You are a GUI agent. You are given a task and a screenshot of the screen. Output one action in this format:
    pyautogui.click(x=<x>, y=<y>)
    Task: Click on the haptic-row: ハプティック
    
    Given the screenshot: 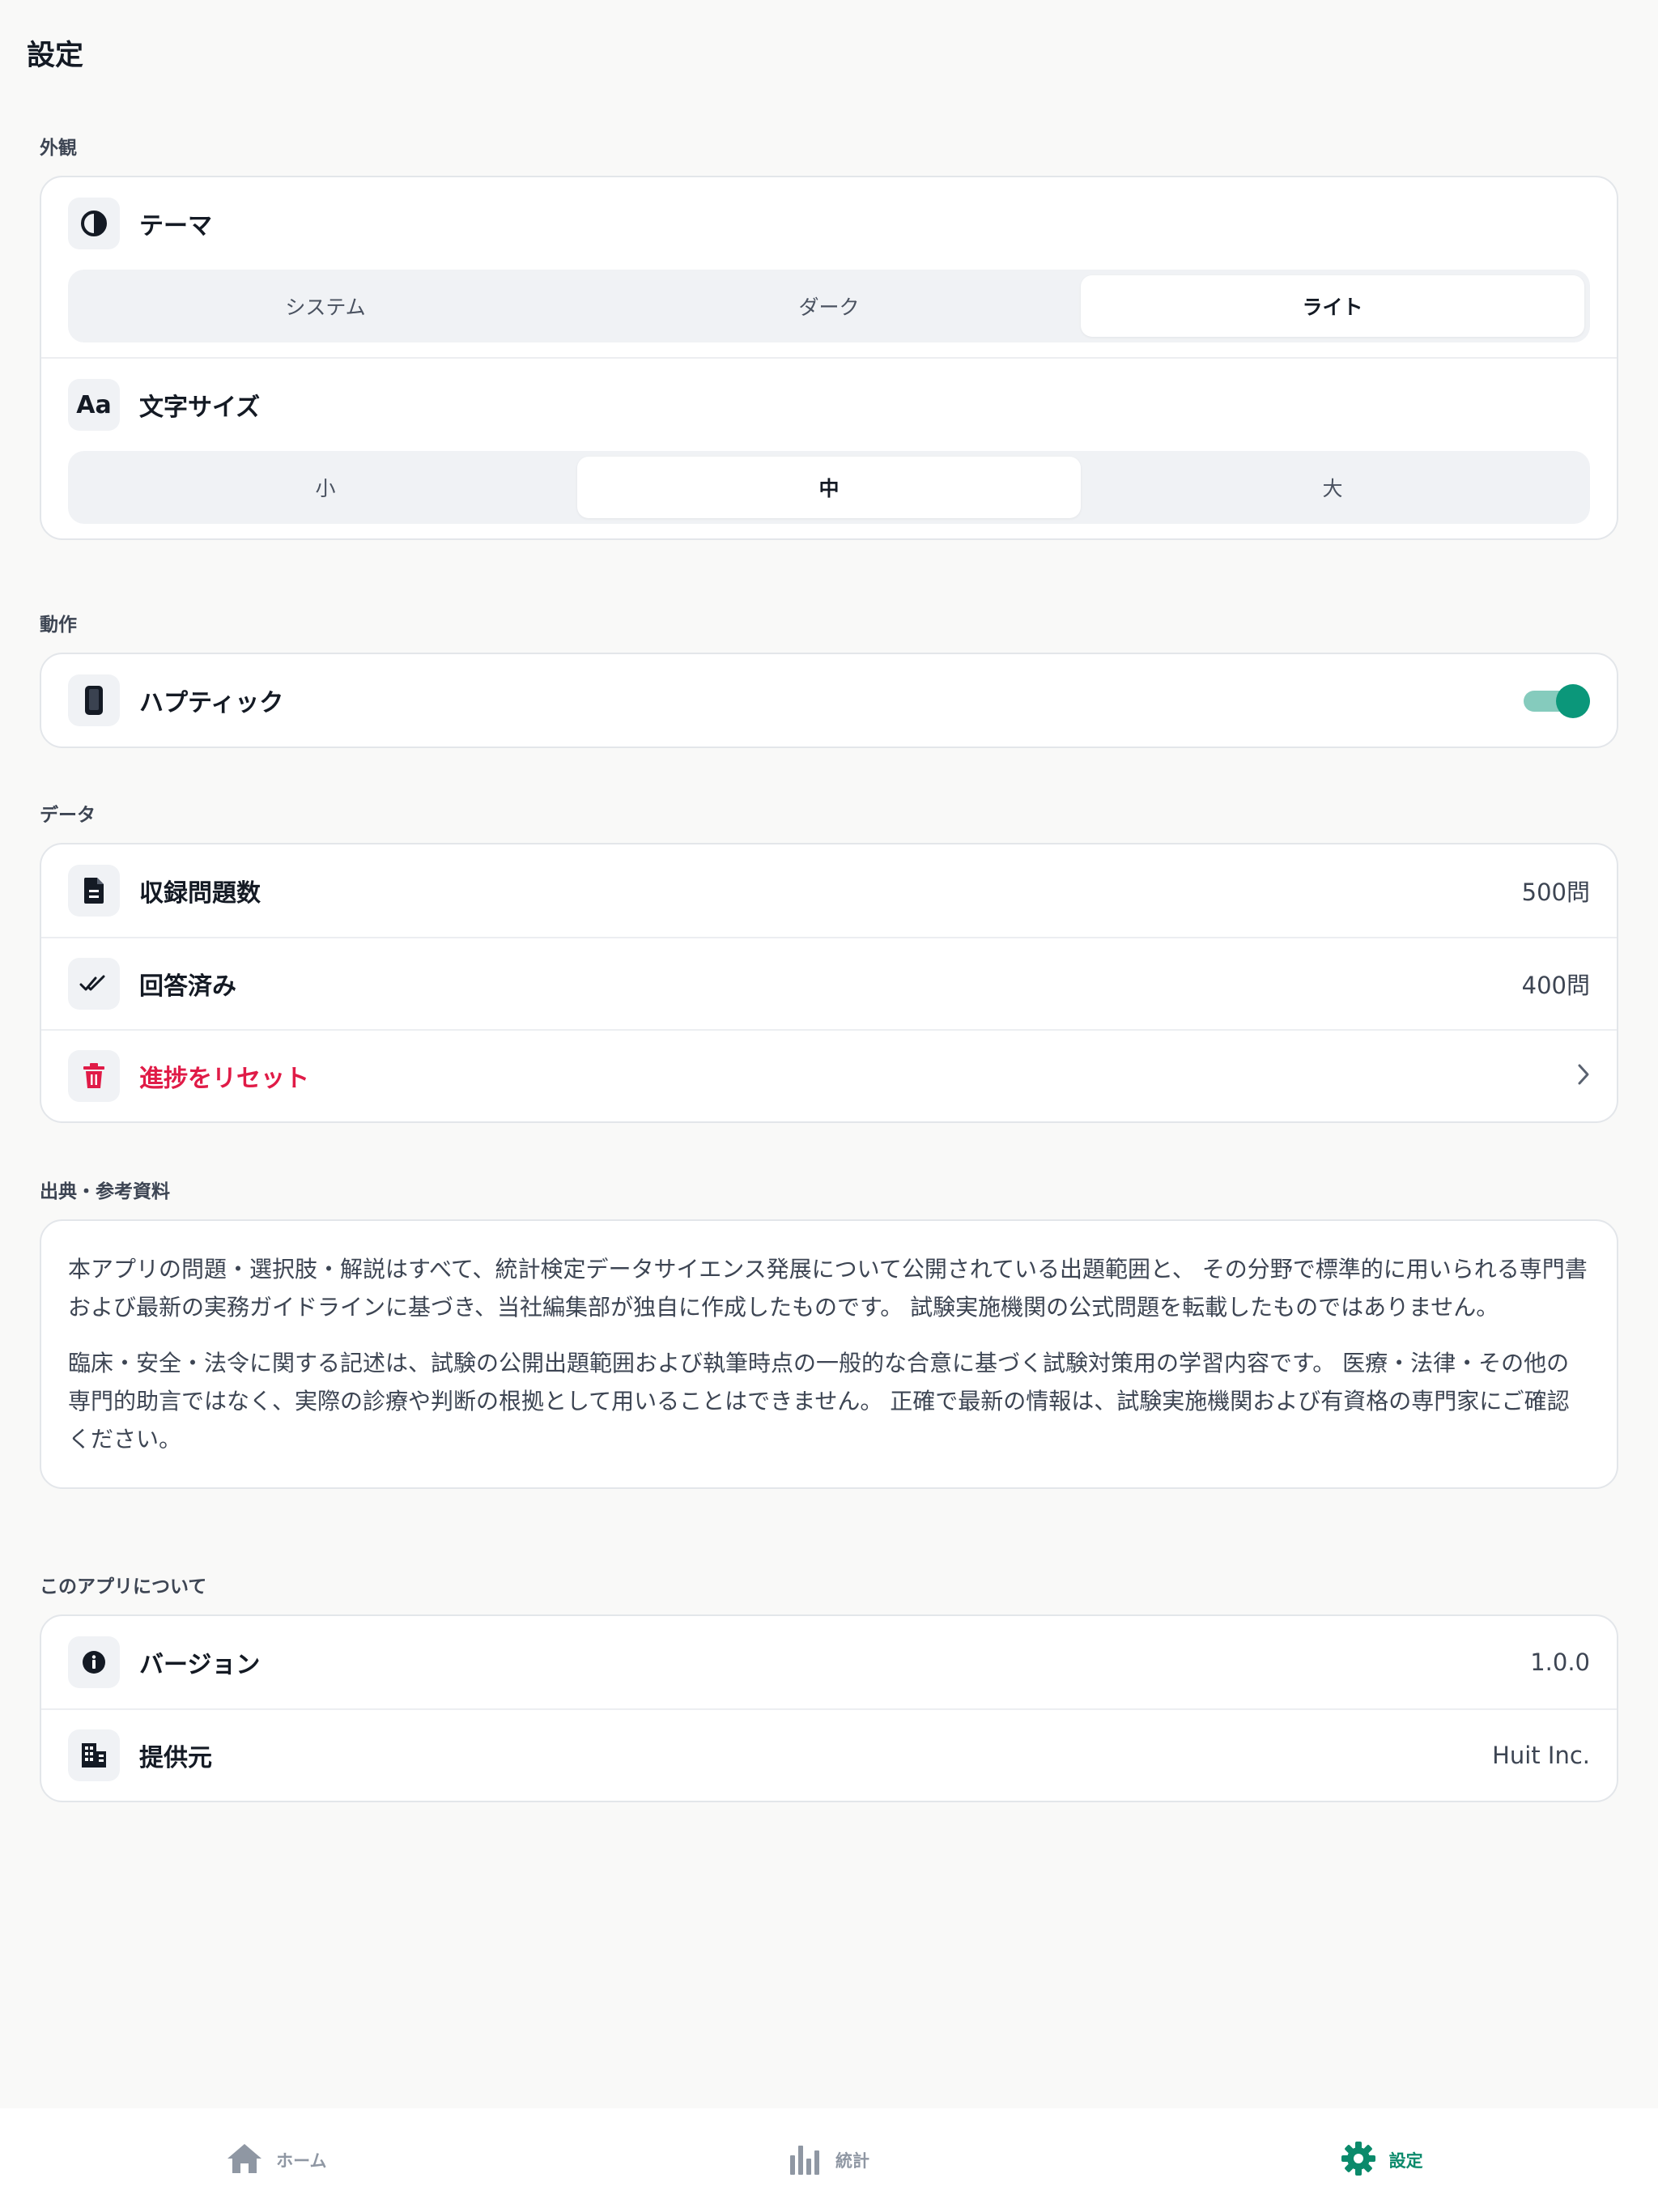 What is the action you would take?
    pyautogui.click(x=829, y=701)
    